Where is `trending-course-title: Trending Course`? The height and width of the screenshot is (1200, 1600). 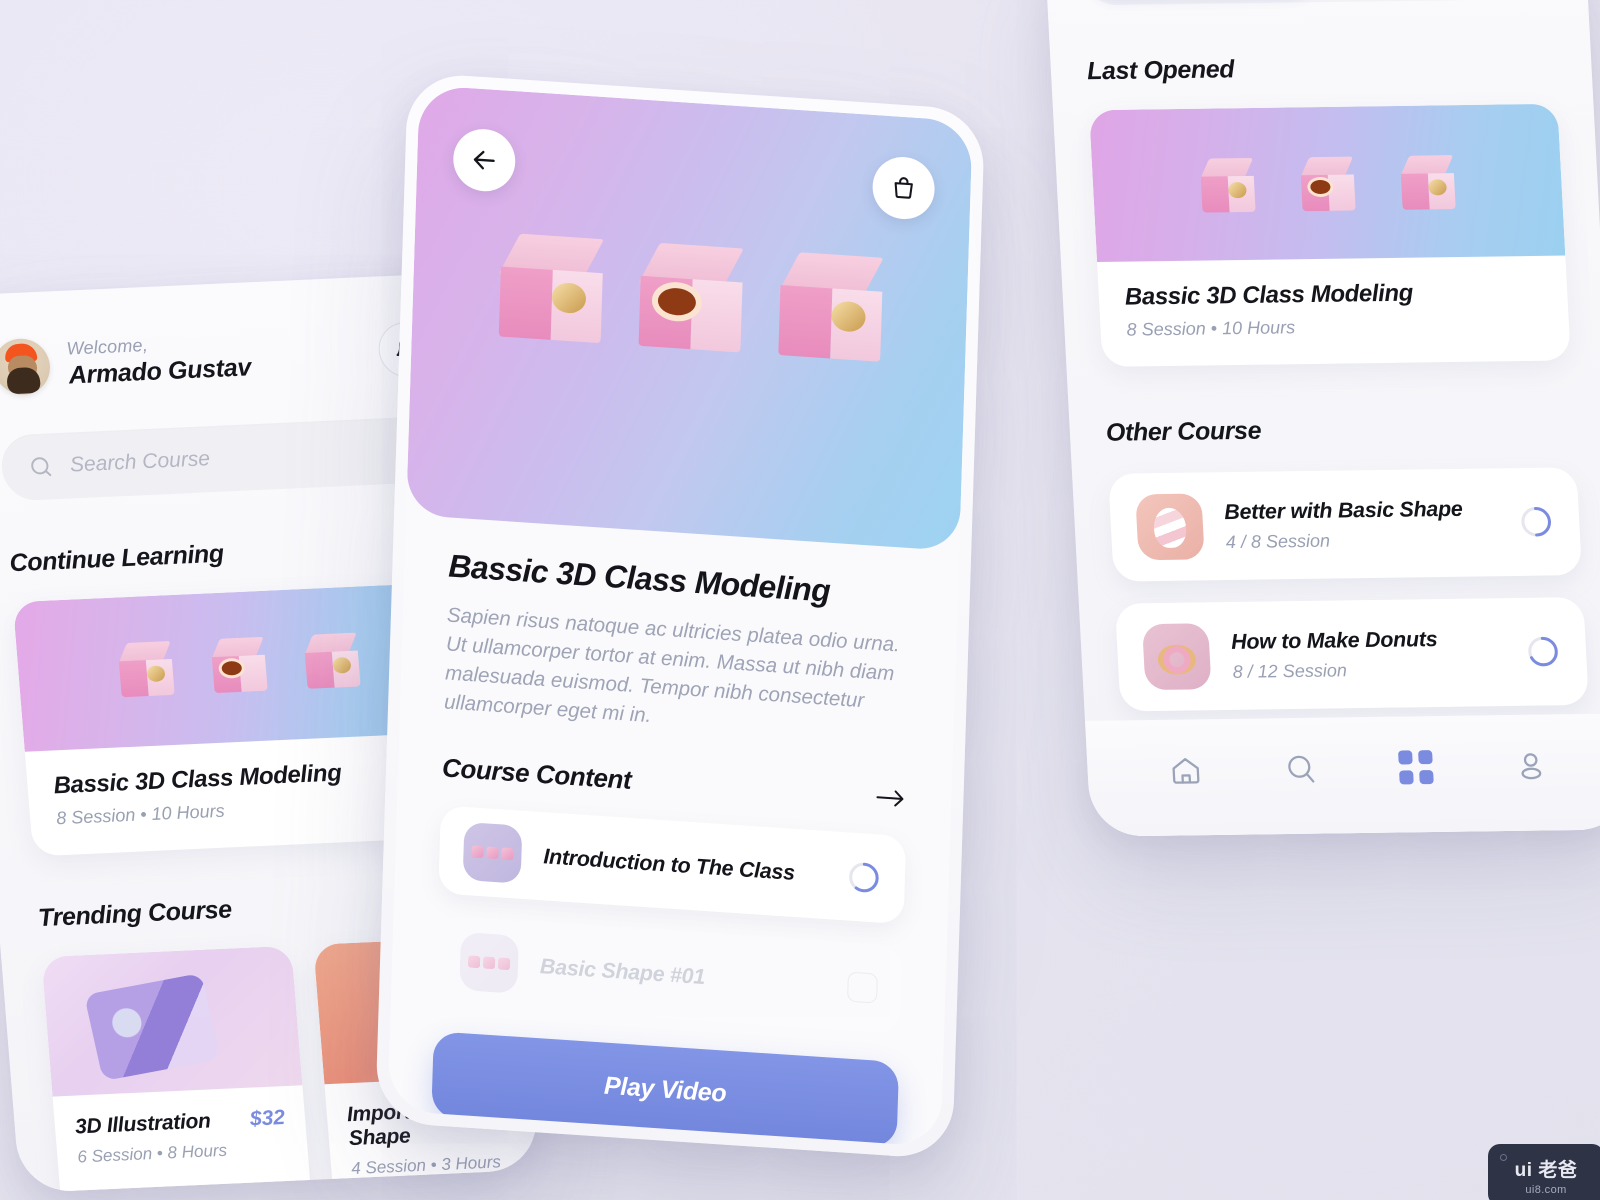
trending-course-title: Trending Course is located at coordinates (135, 914).